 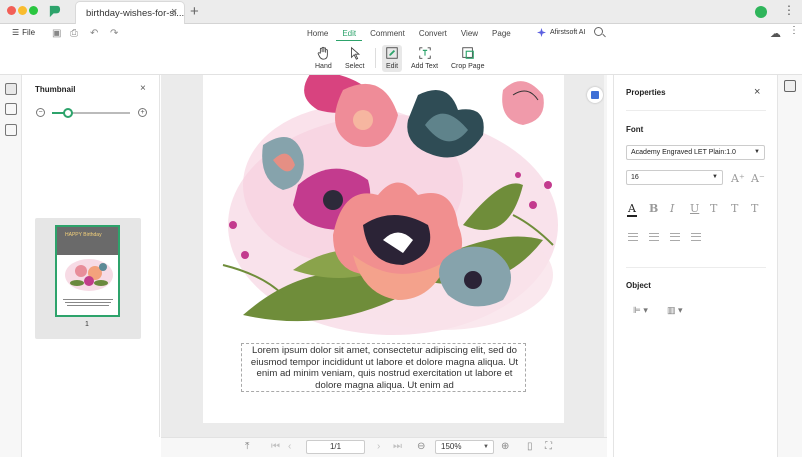 I want to click on right-sidebar-rail, so click(x=789, y=266).